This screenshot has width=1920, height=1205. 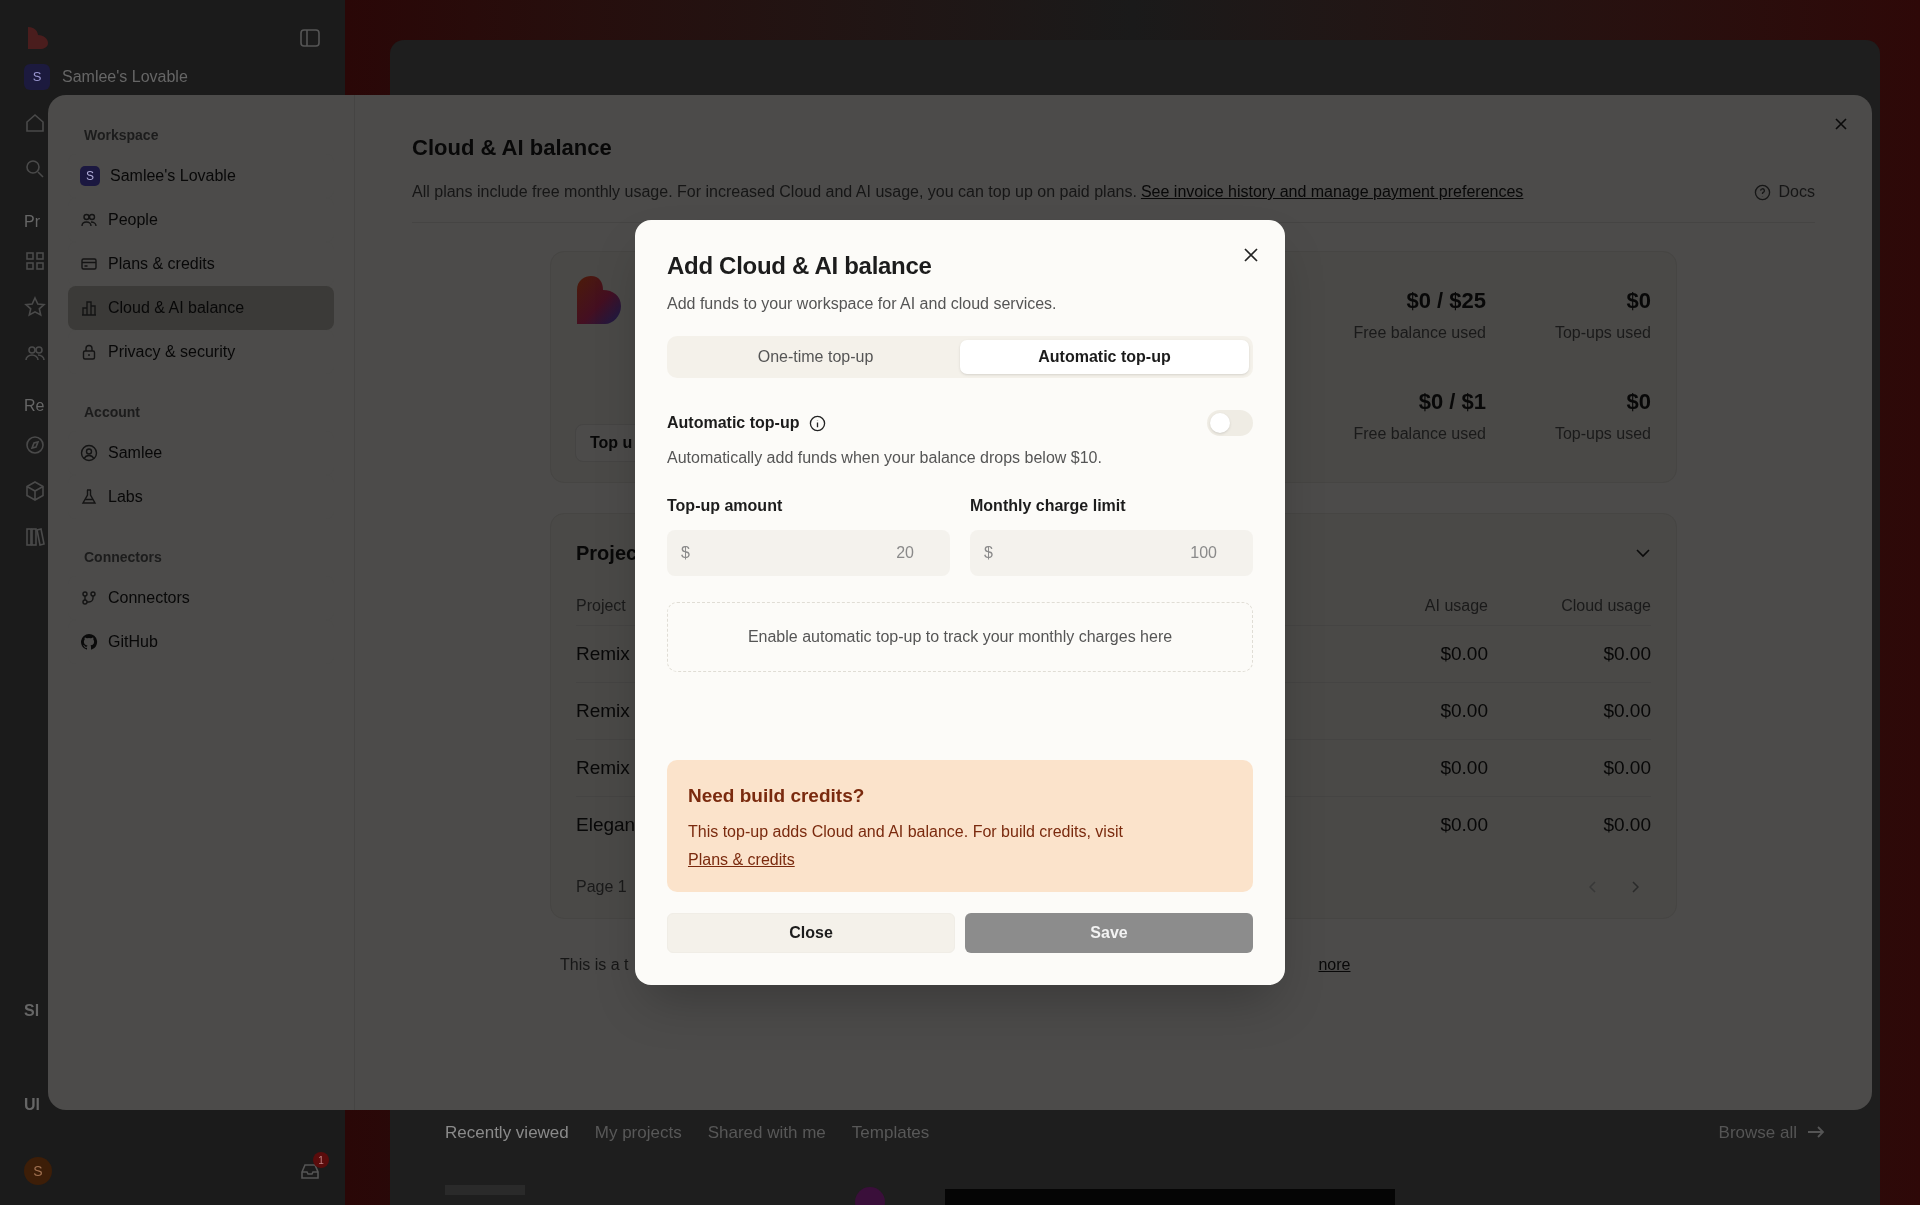 What do you see at coordinates (725, 506) in the screenshot?
I see `field-label: Top-up amount` at bounding box center [725, 506].